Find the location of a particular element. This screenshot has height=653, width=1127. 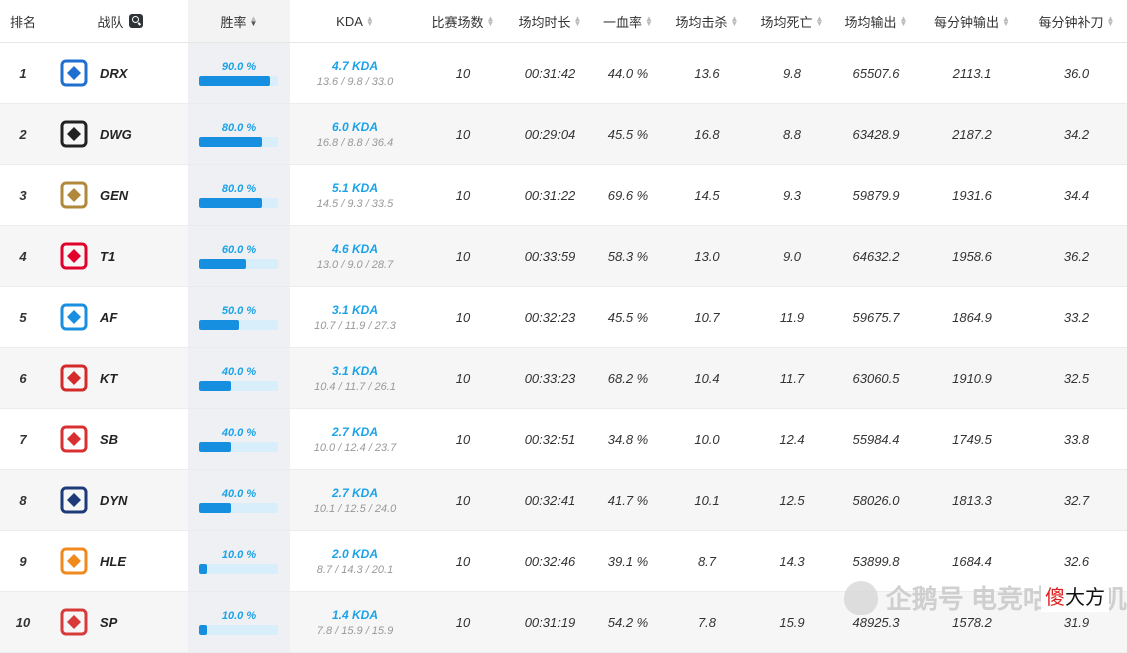

first-blood-cell: 34.8 % is located at coordinates (628, 439).